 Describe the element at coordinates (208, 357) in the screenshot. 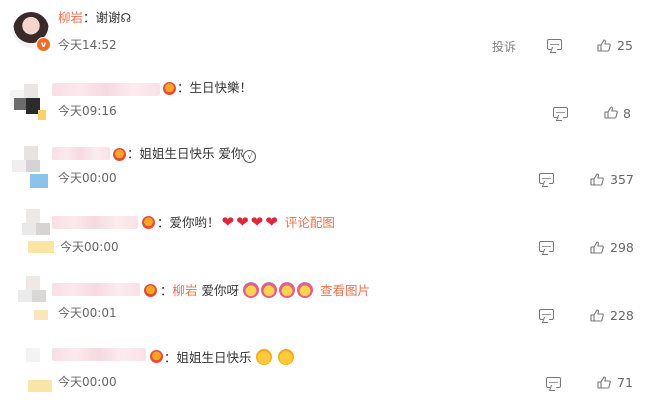

I see `comment-text: ：姐姐生日快乐` at that location.